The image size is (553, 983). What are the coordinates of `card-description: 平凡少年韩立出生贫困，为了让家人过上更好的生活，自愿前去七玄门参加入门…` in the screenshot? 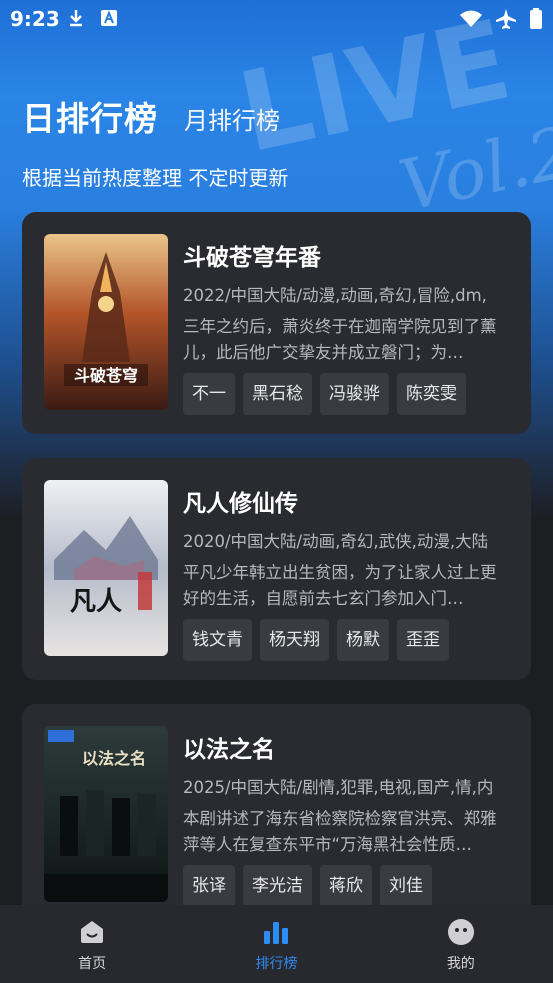 It's located at (340, 585).